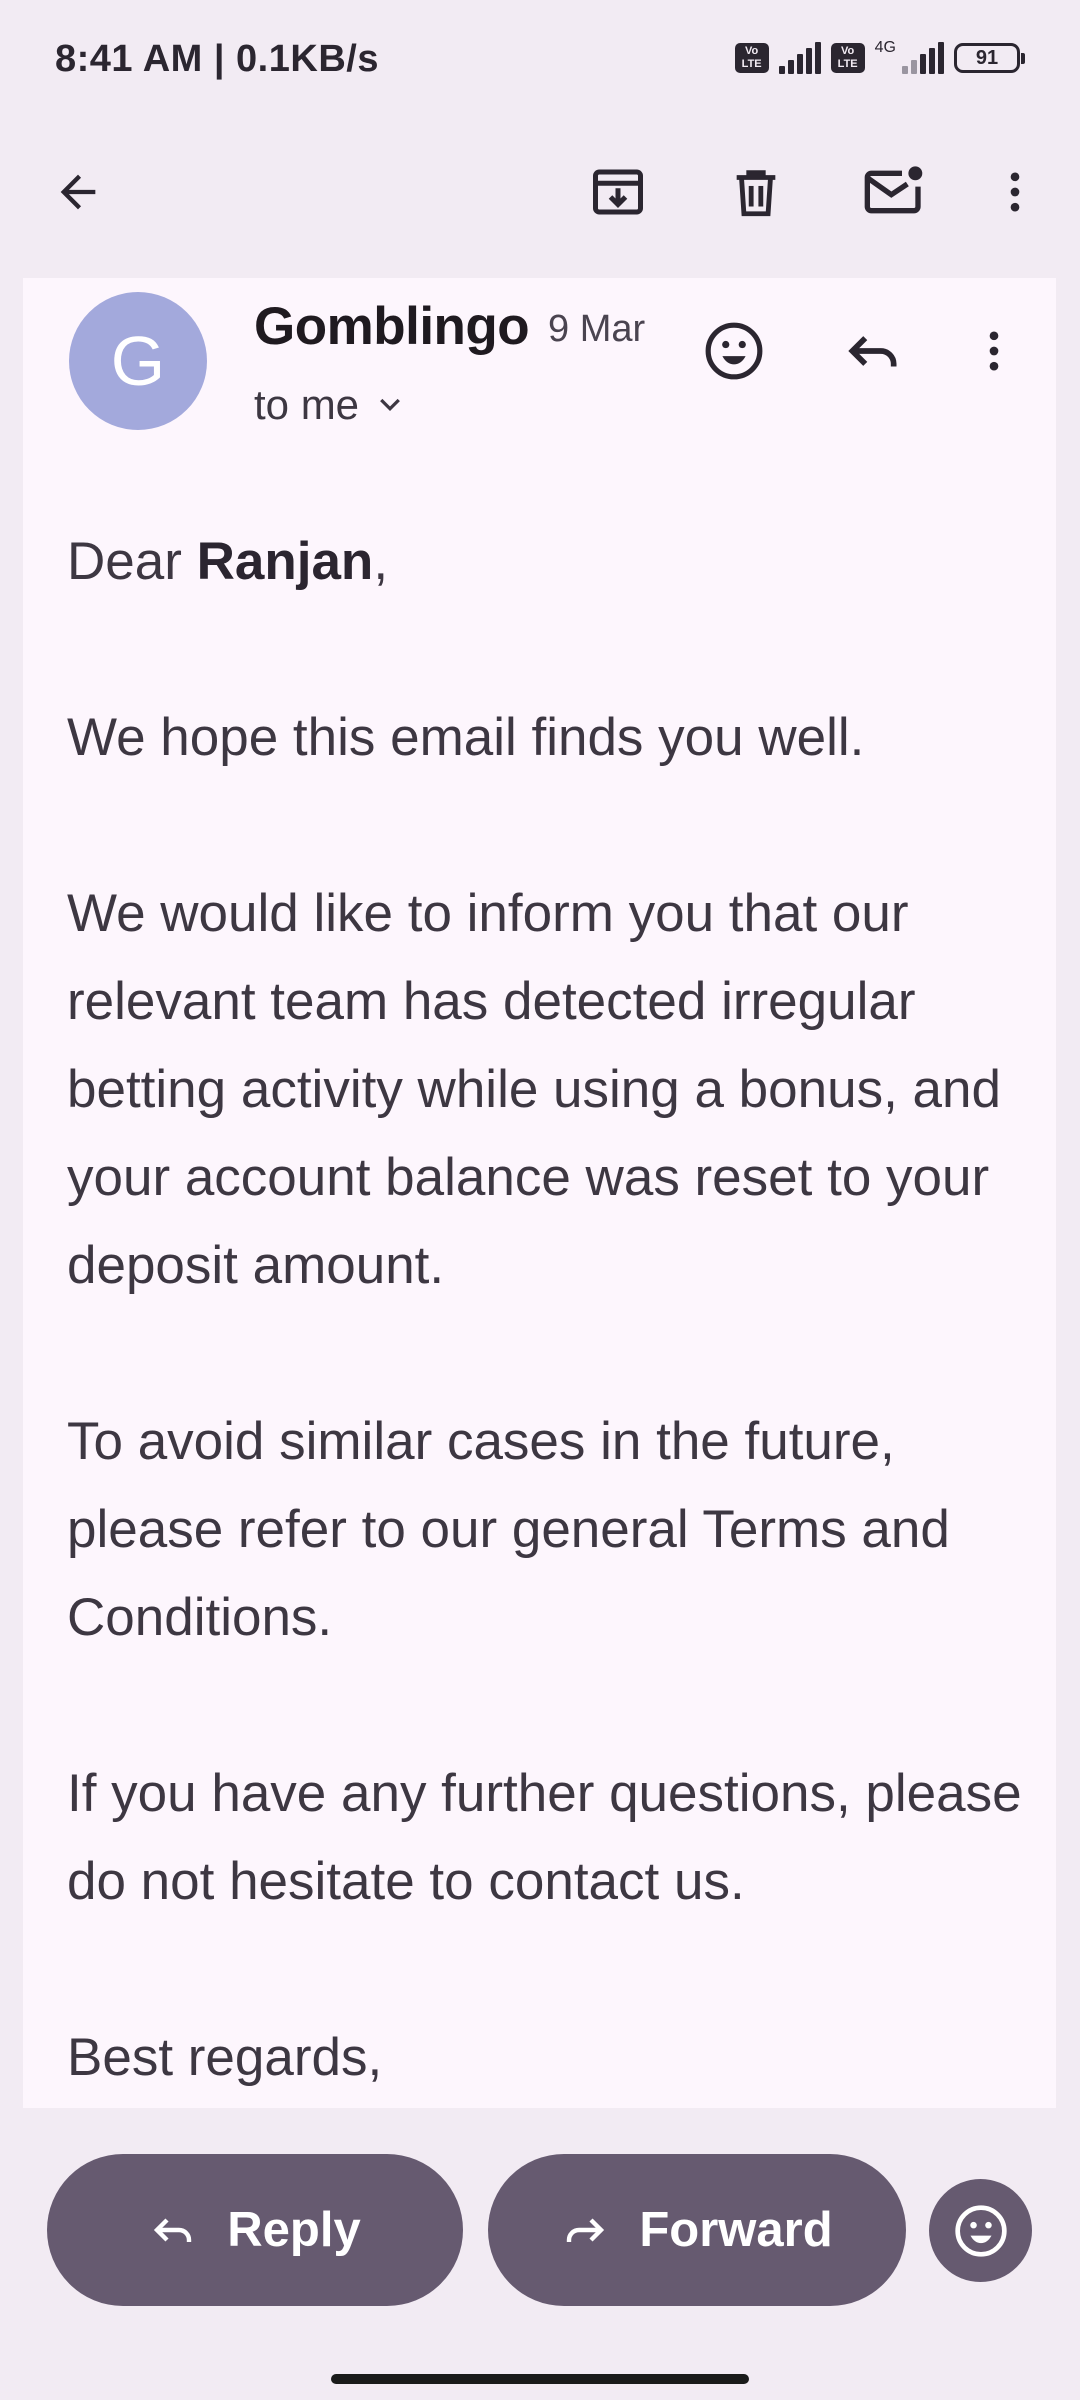 The image size is (1080, 2400). I want to click on message-date: 9 Mar, so click(597, 329).